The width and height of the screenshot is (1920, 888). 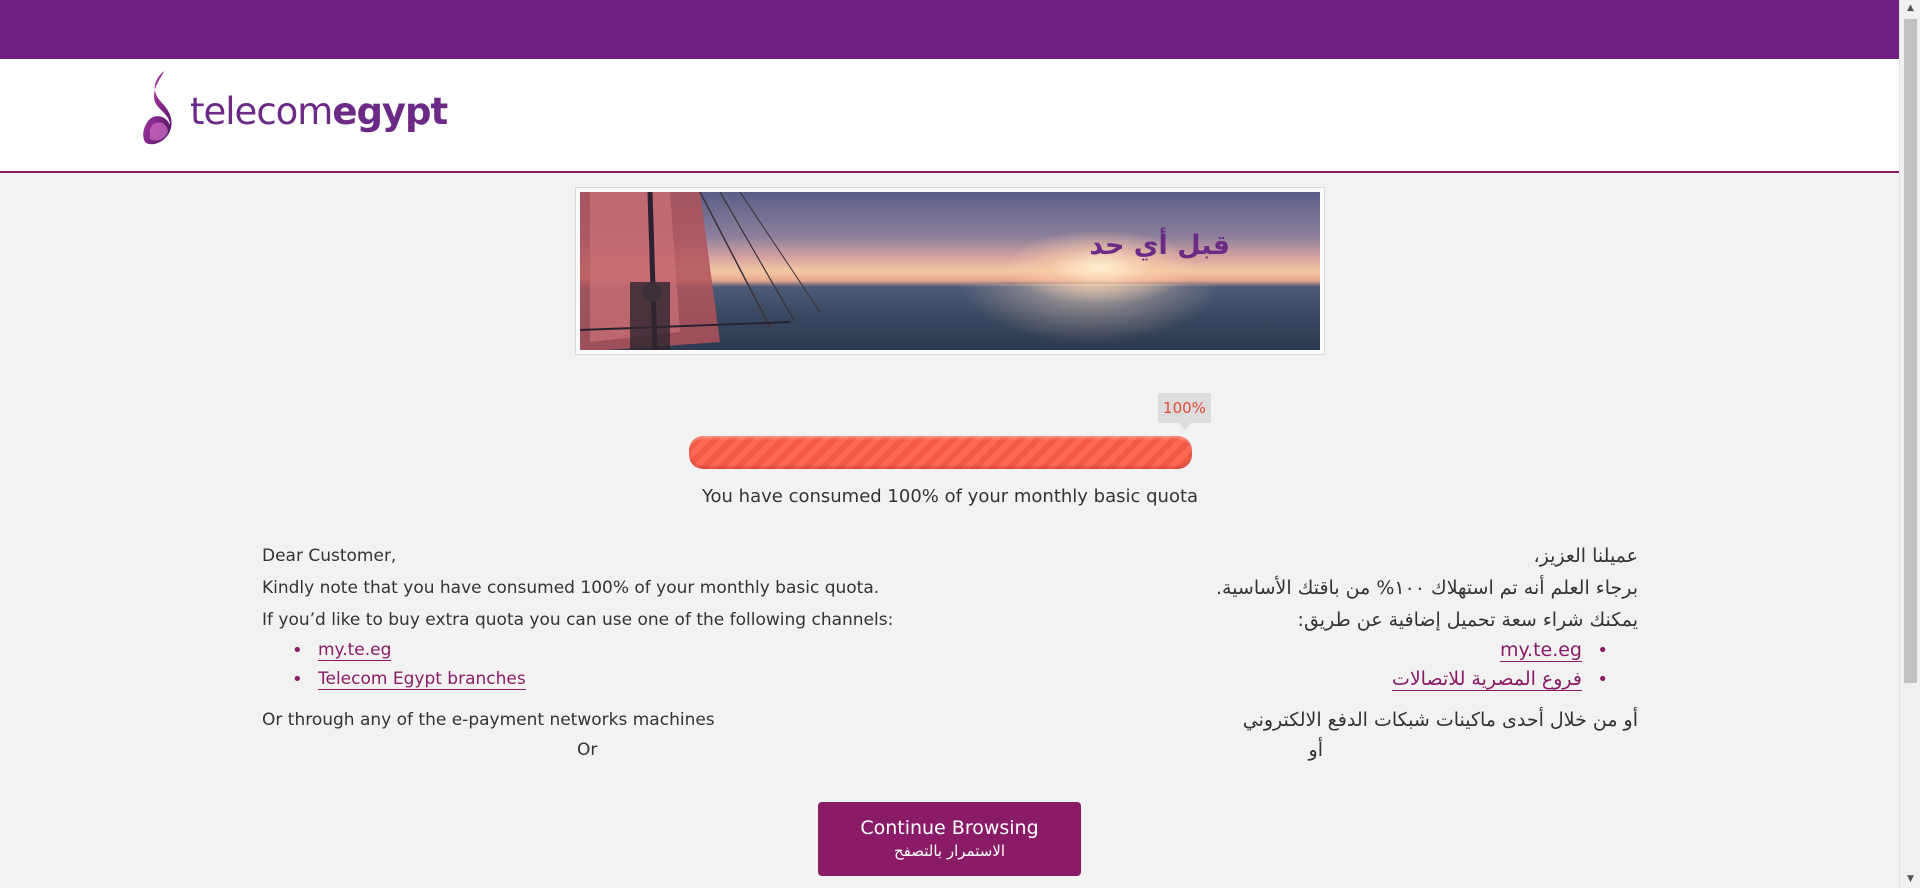 I want to click on top-brand-bar, so click(x=949, y=29).